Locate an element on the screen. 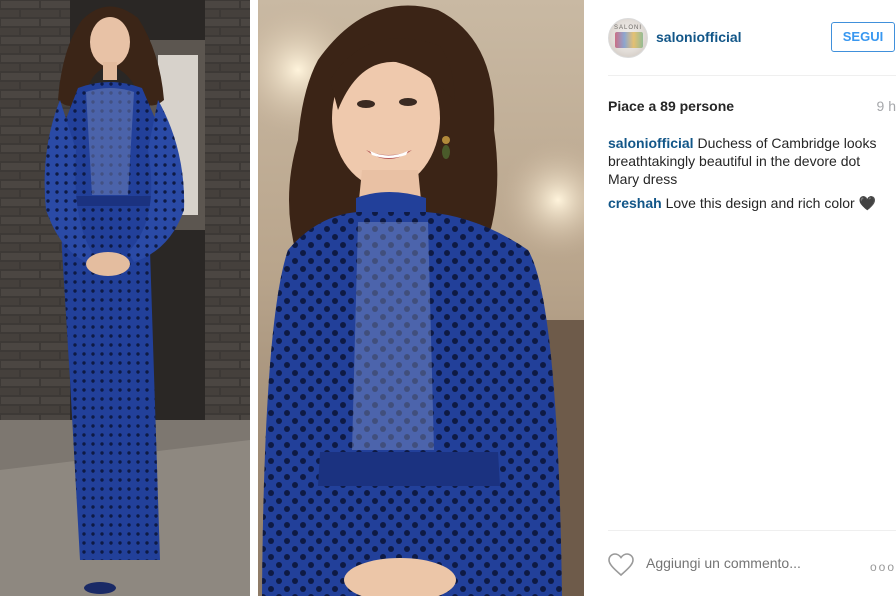  comment-author: saloniofficial is located at coordinates (651, 143).